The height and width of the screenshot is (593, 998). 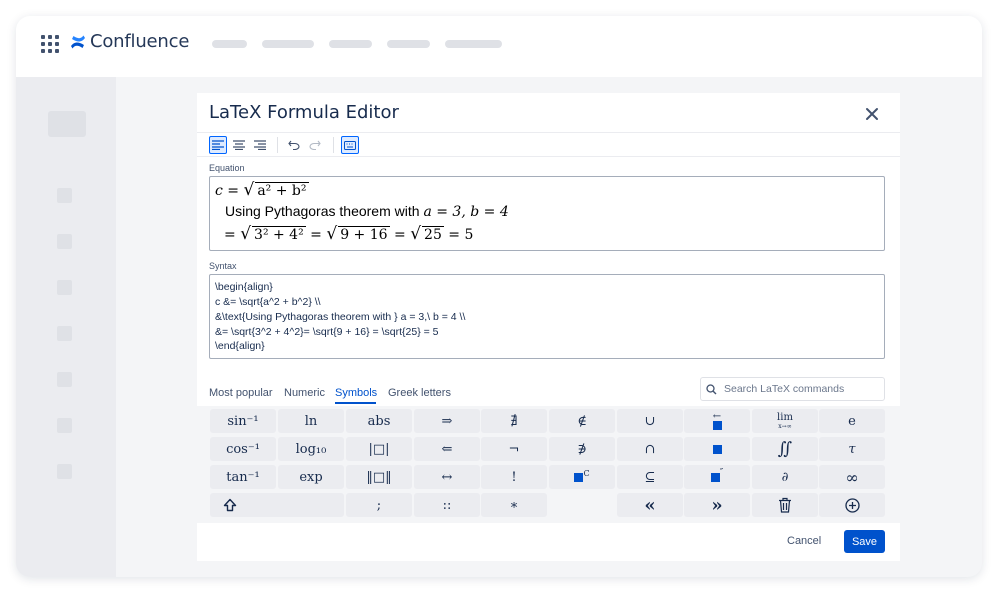 What do you see at coordinates (227, 168) in the screenshot?
I see `equation-label: Equation` at bounding box center [227, 168].